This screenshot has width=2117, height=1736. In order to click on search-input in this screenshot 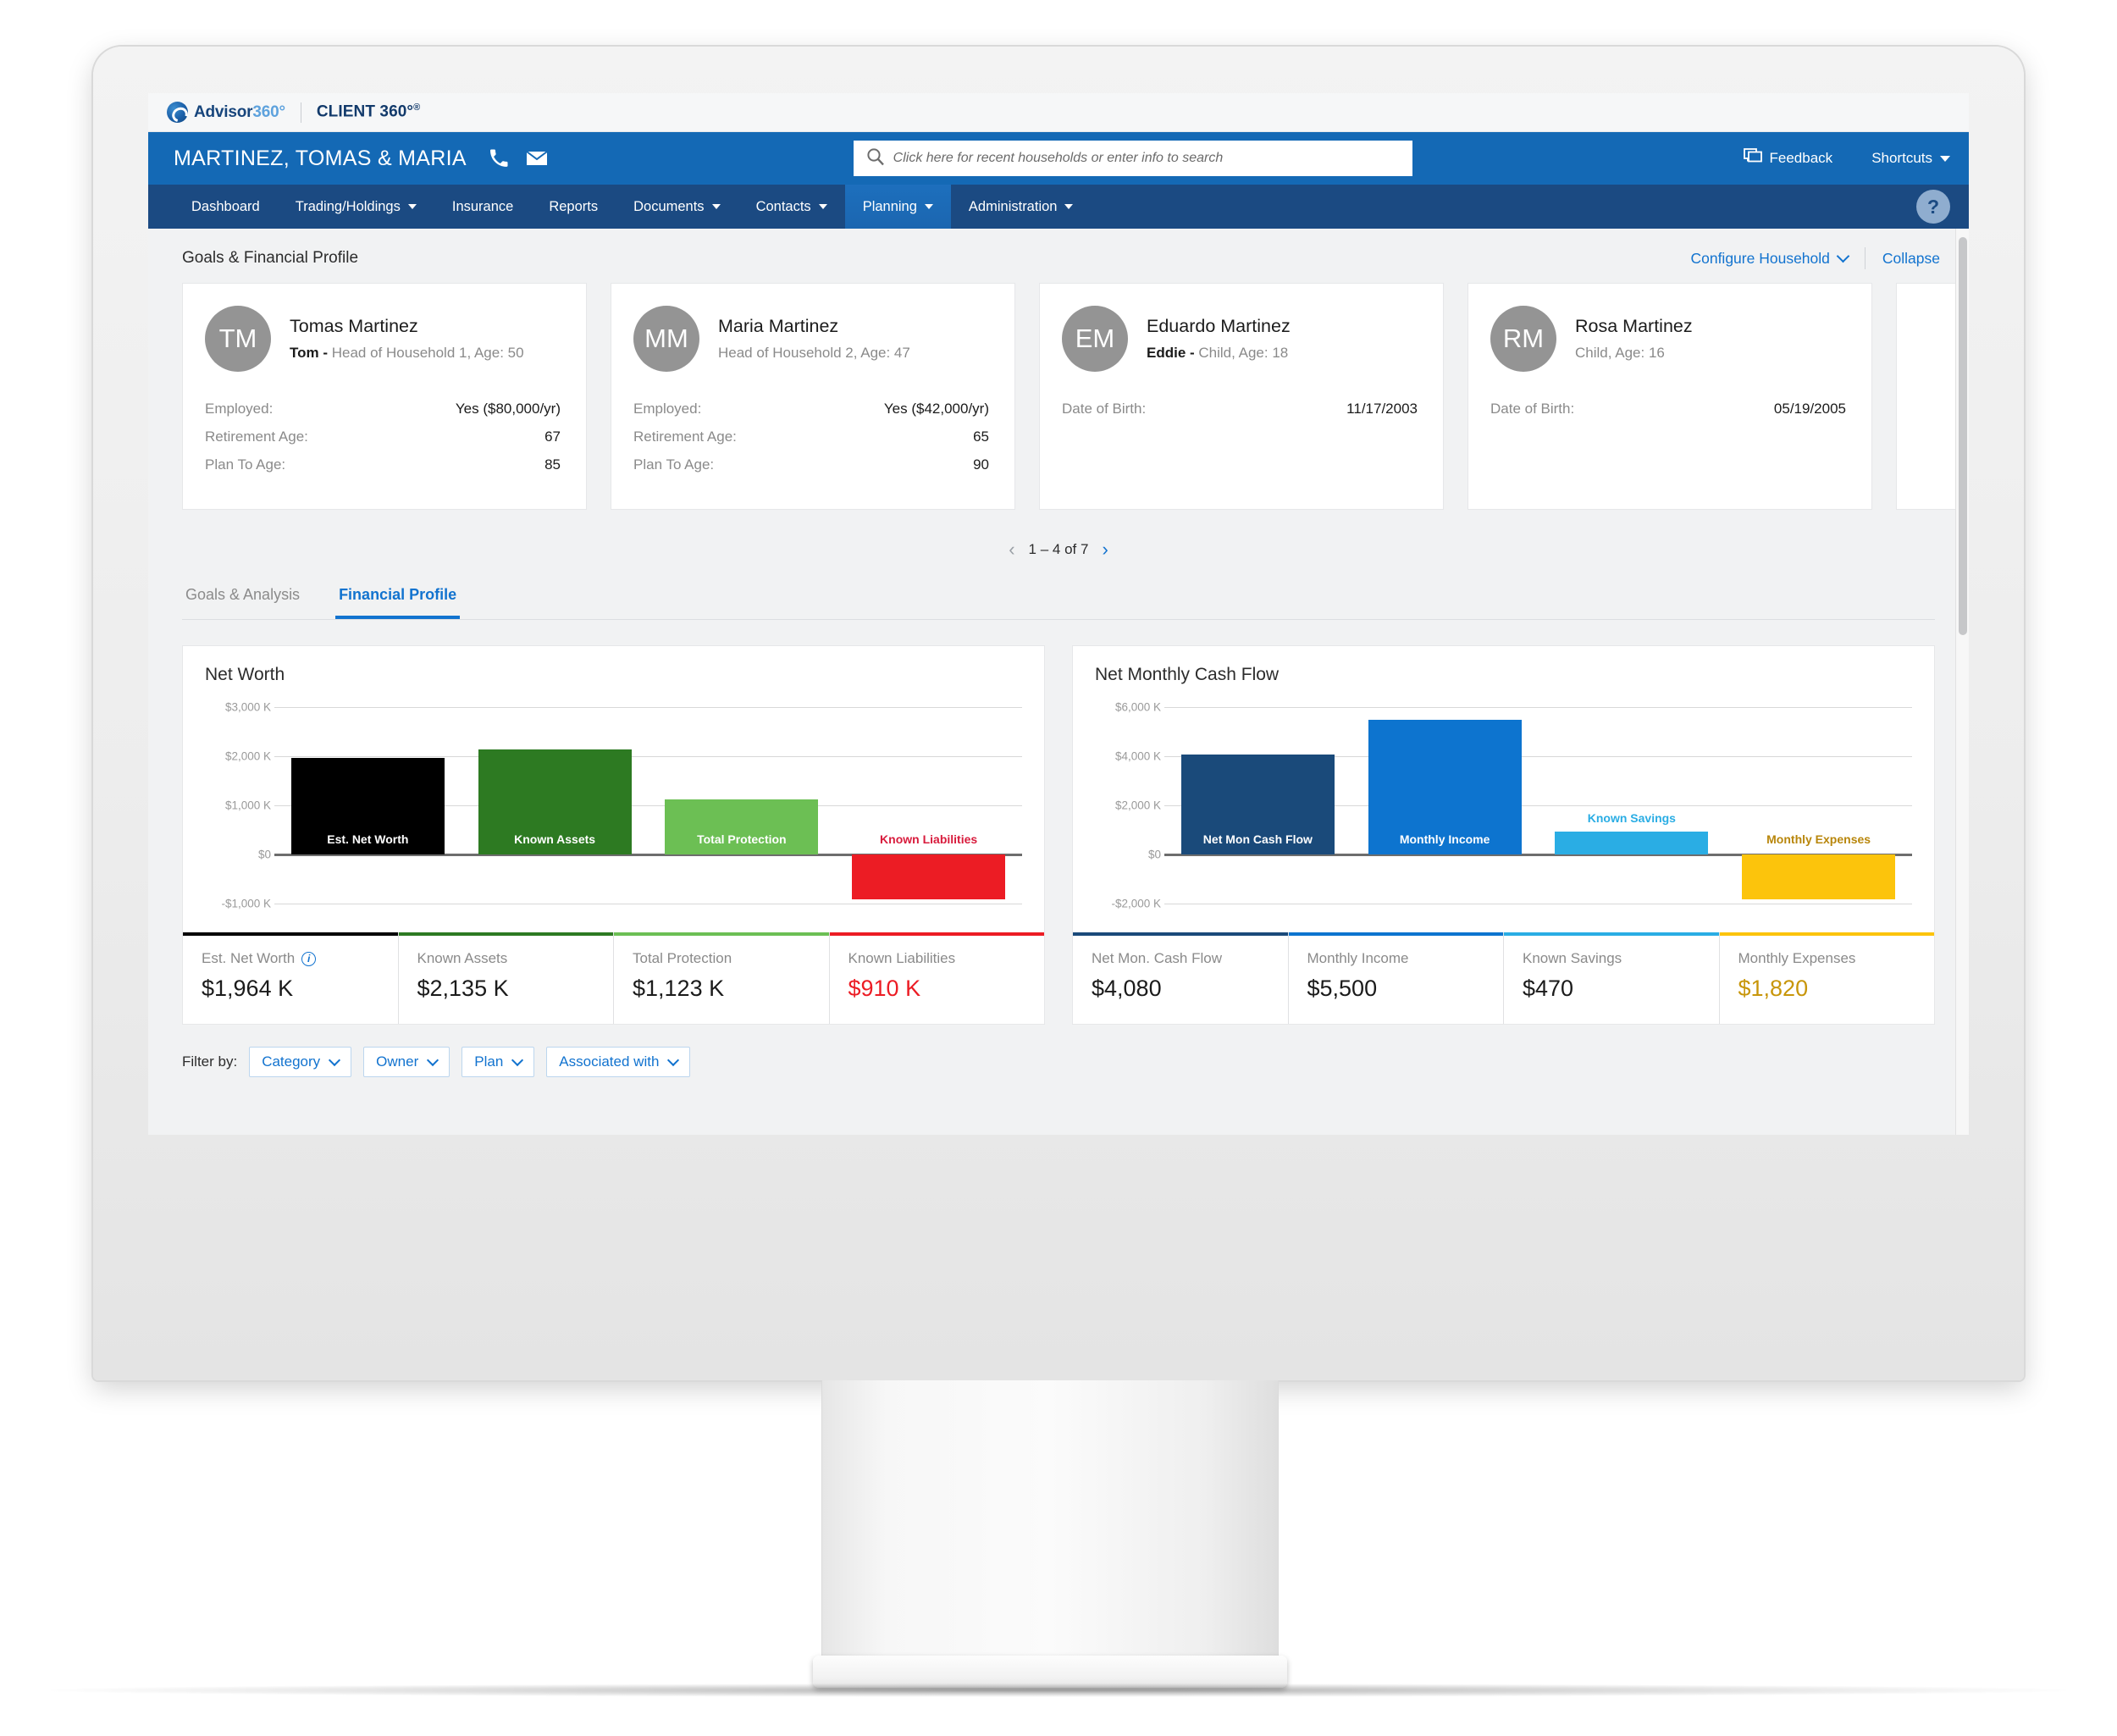, I will do `click(1146, 158)`.